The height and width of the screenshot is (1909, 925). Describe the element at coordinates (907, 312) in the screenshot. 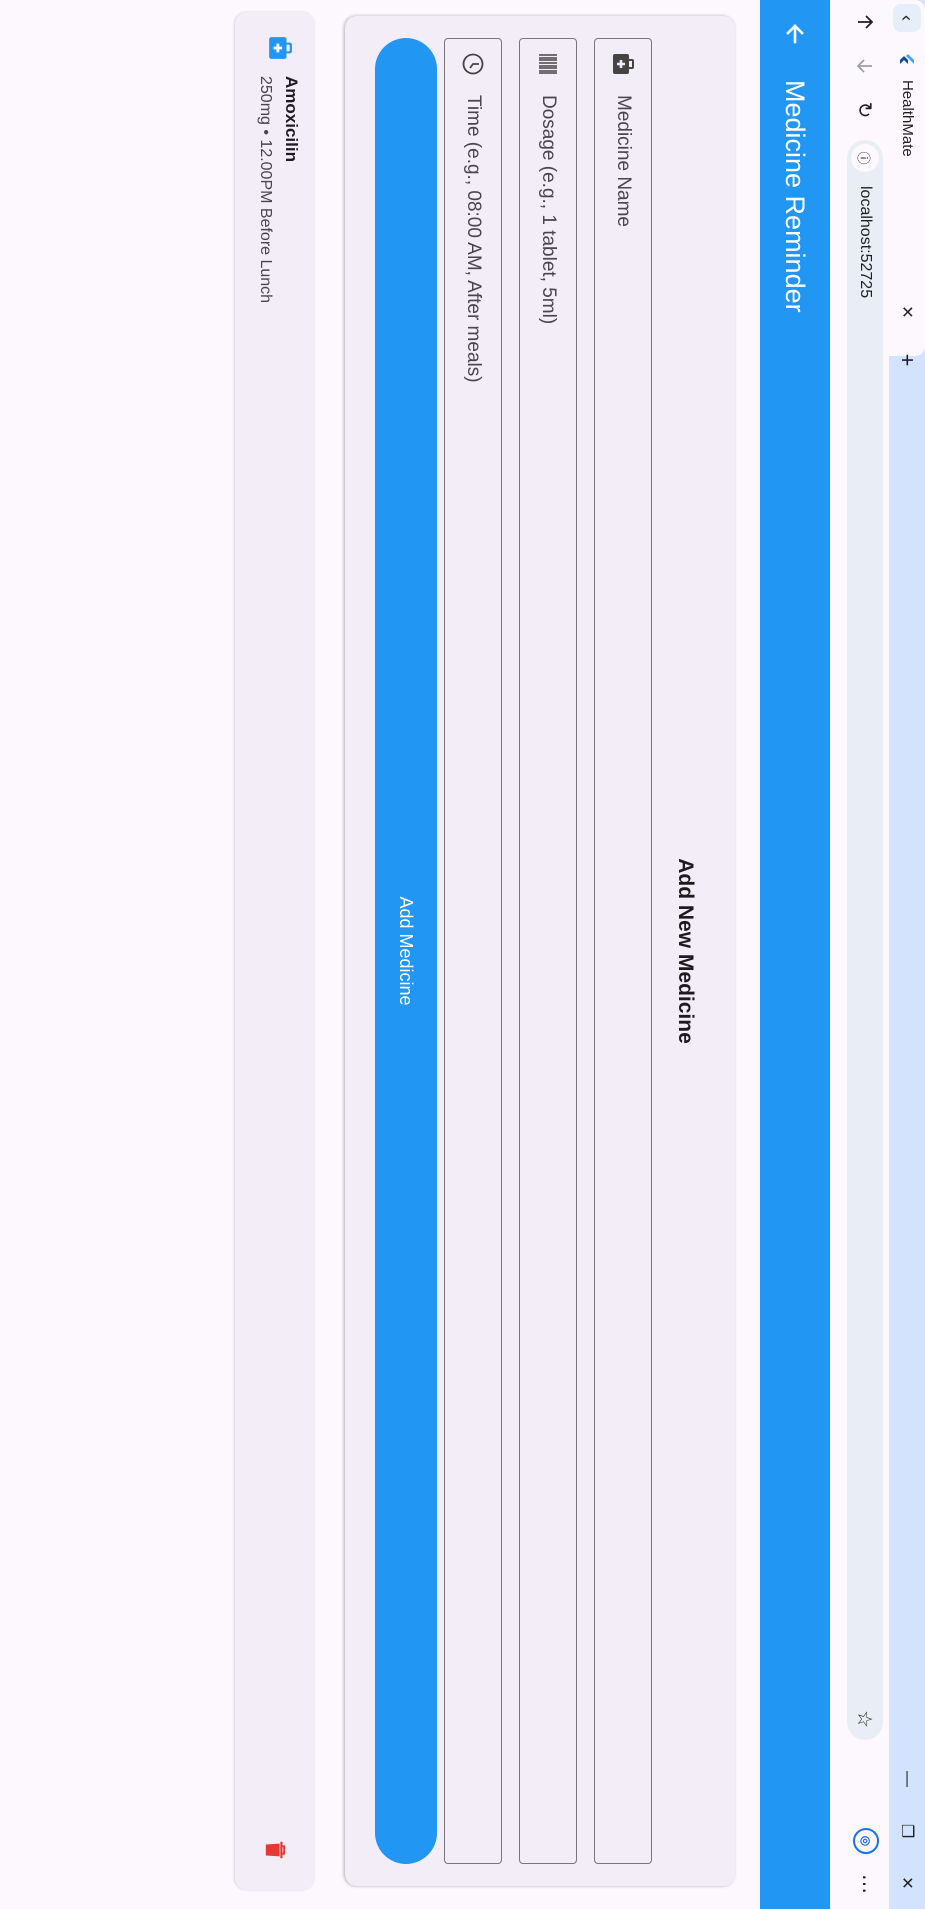

I see `tab-close-icon: ✕` at that location.